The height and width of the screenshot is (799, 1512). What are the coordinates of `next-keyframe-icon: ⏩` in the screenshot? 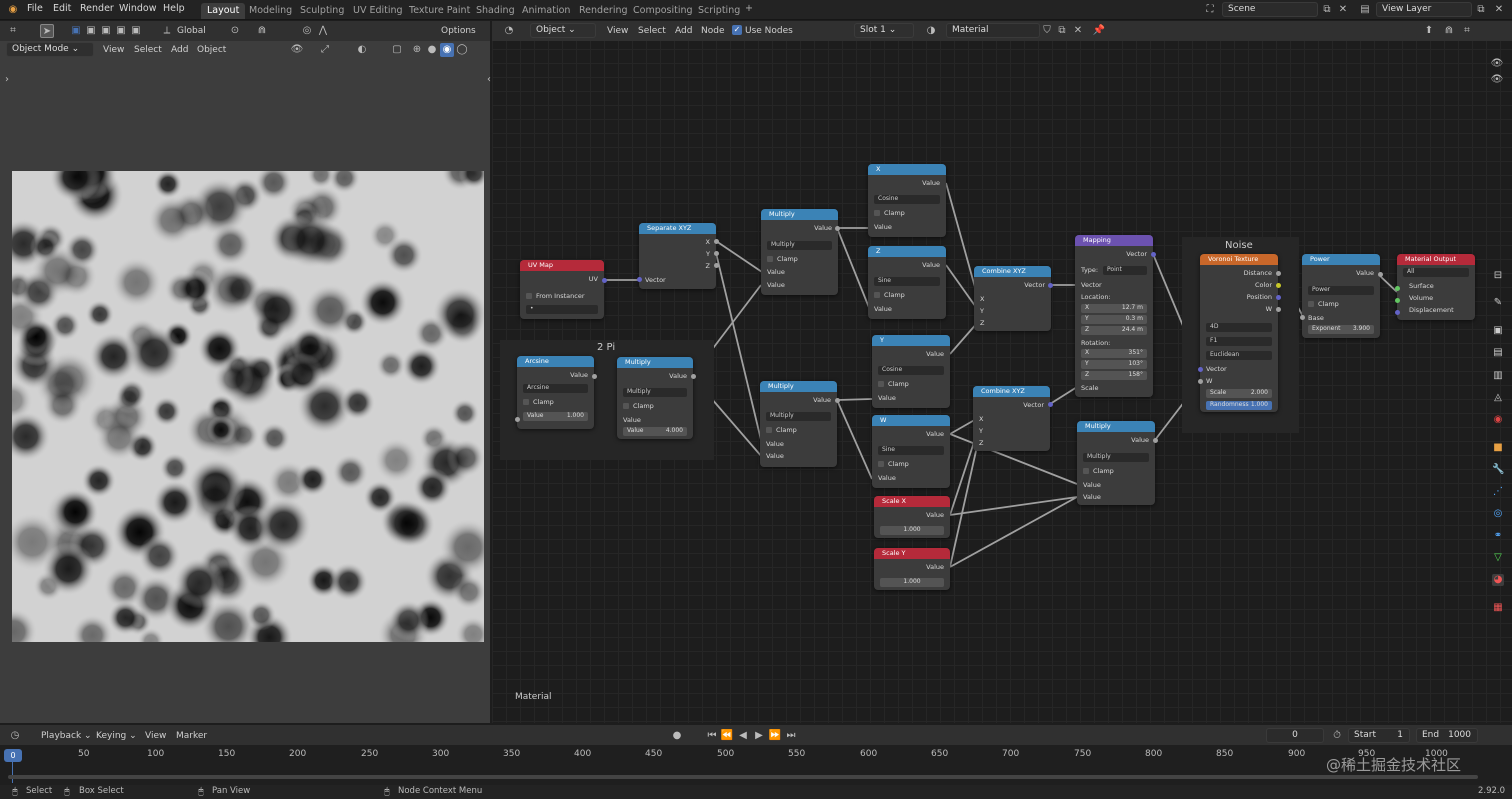 It's located at (775, 736).